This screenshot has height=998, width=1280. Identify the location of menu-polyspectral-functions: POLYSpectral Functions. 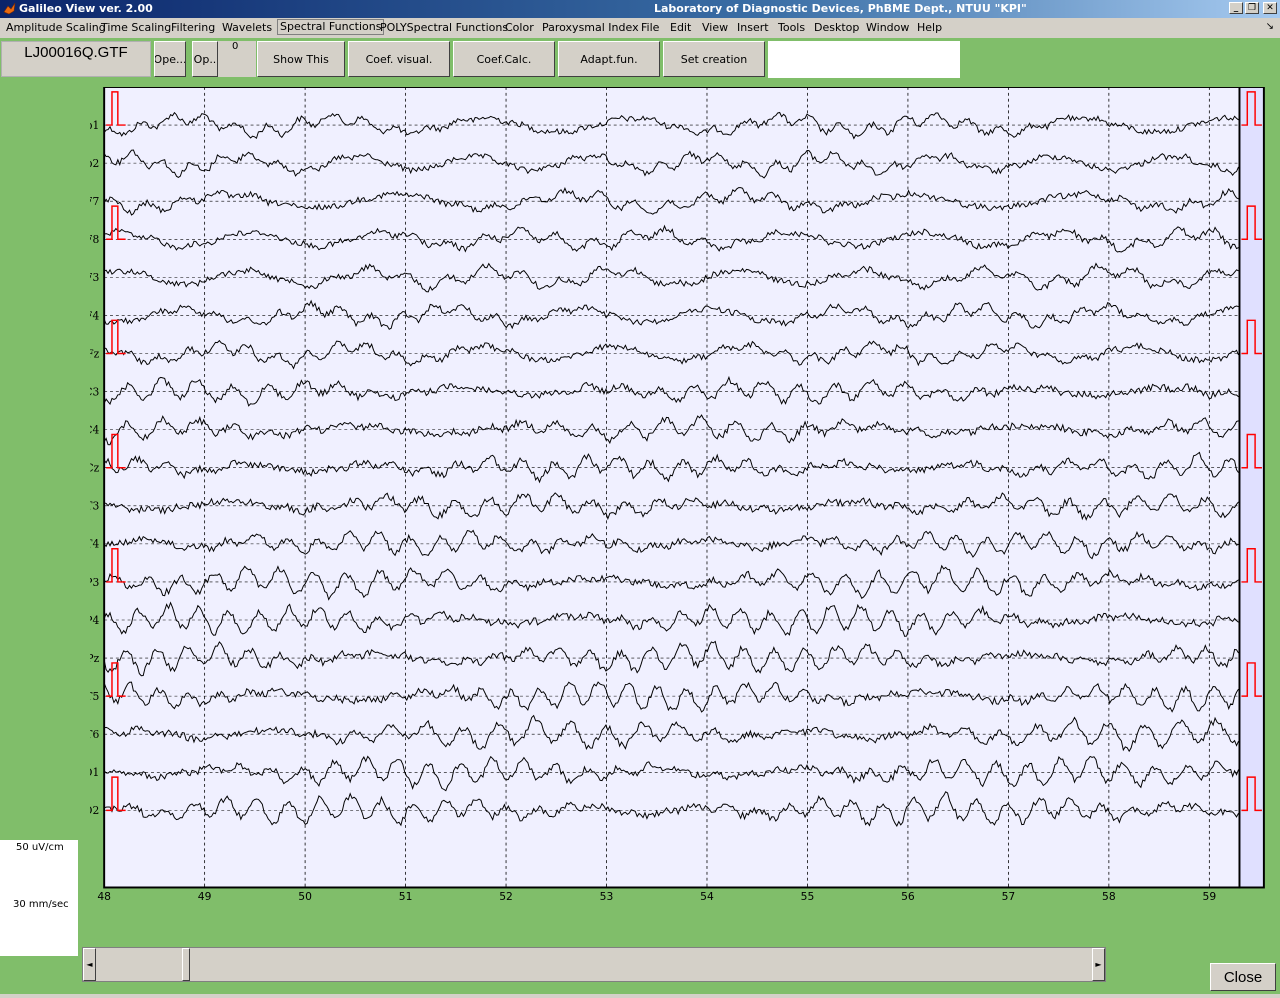
(444, 27).